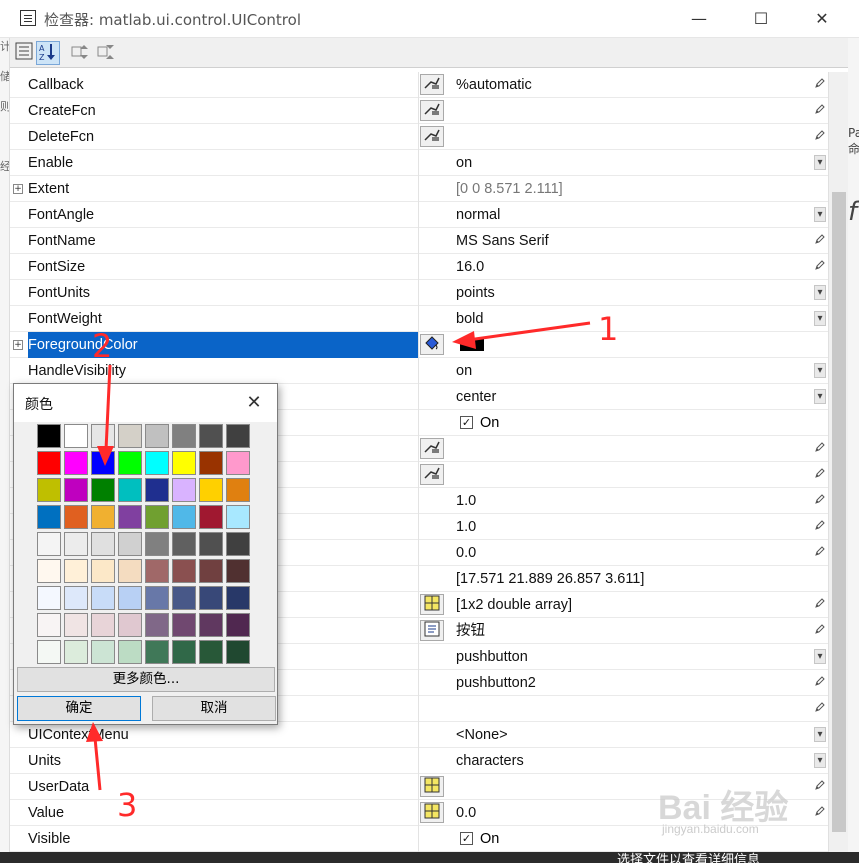 The height and width of the screenshot is (868, 859). I want to click on property-value: center, so click(631, 397).